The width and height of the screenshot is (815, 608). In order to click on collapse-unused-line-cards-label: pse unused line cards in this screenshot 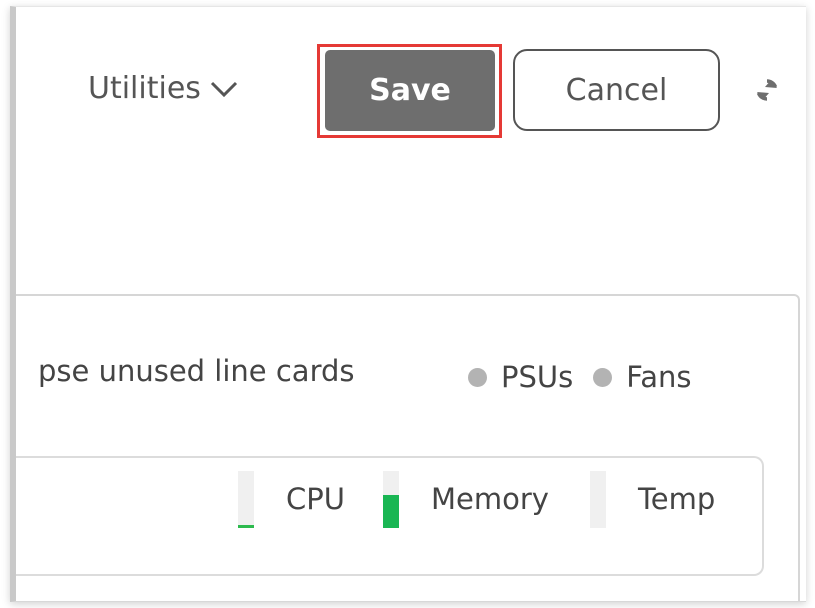, I will do `click(196, 371)`.